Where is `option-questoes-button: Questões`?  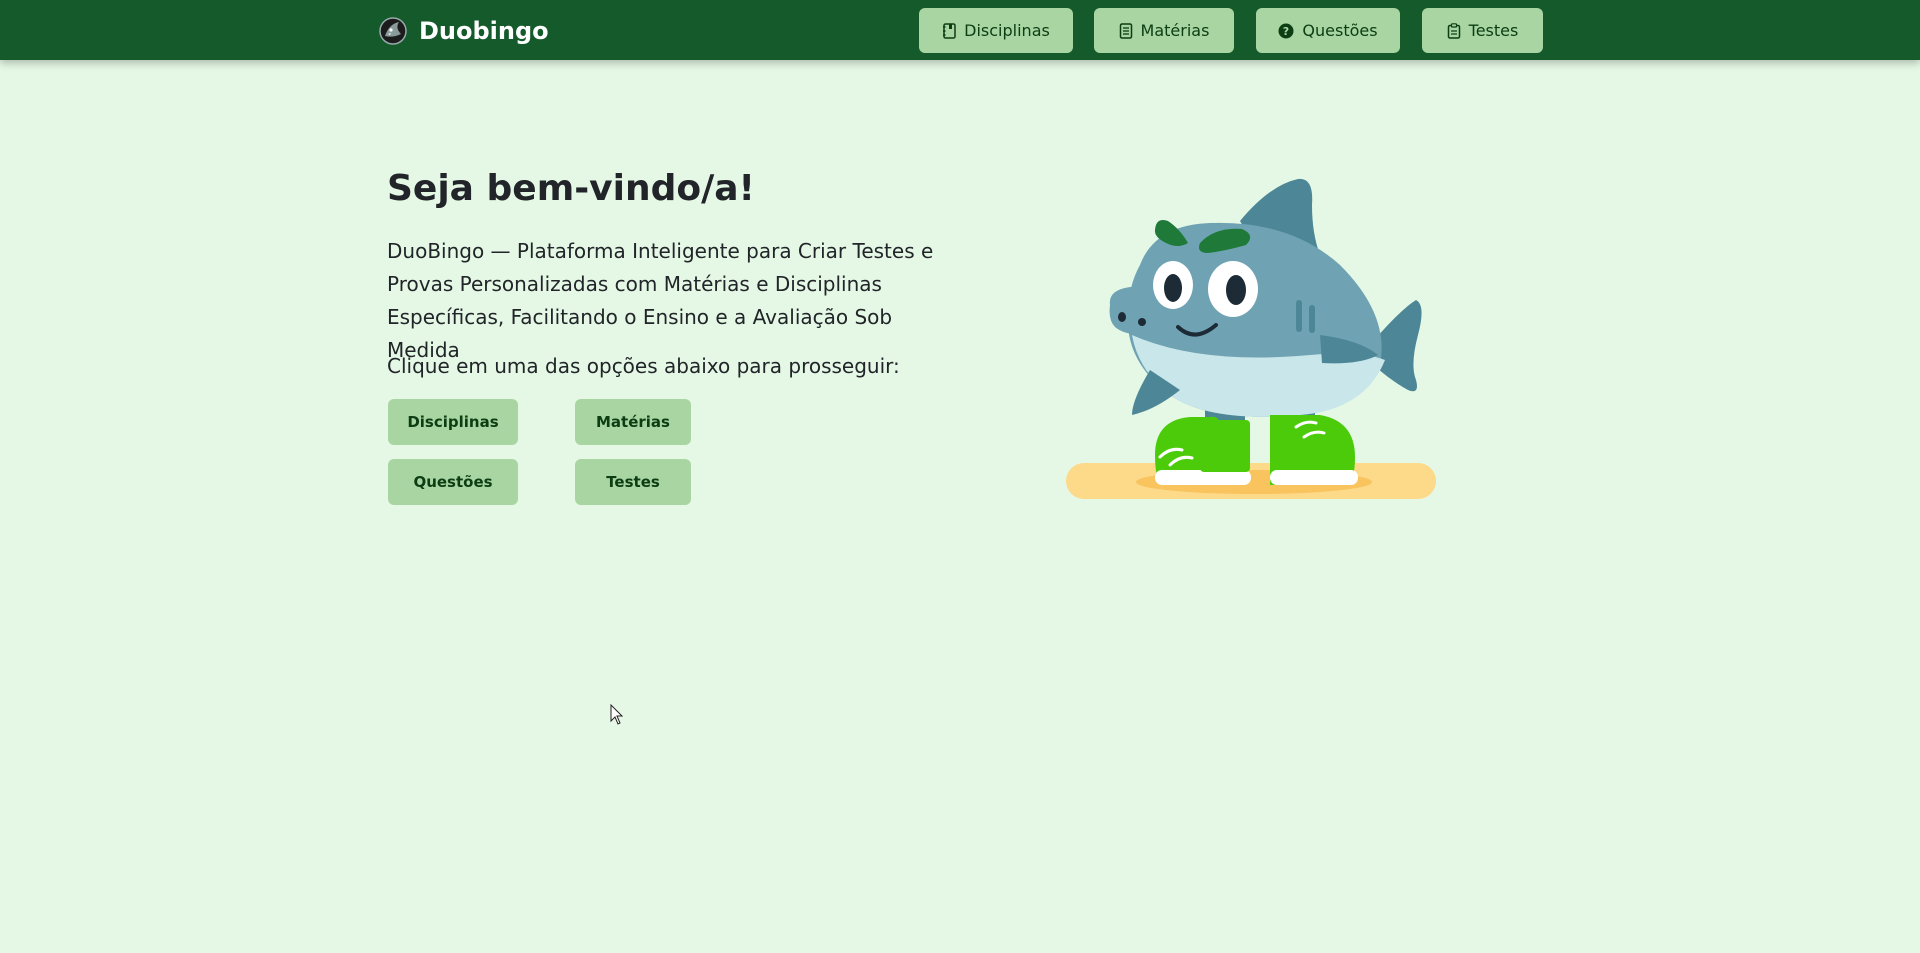 option-questoes-button: Questões is located at coordinates (453, 482).